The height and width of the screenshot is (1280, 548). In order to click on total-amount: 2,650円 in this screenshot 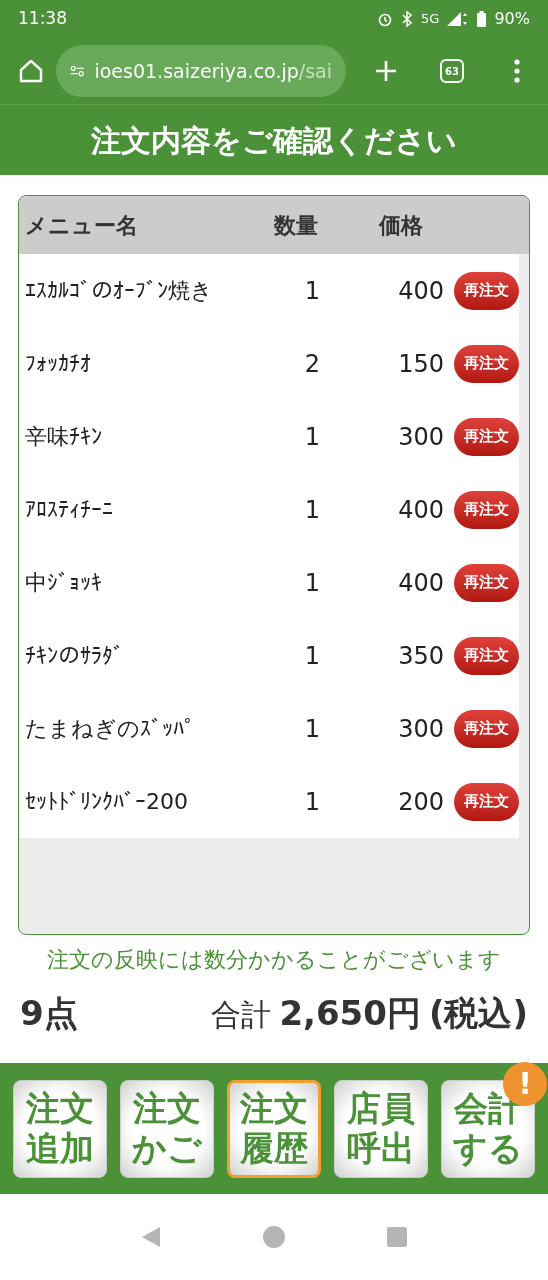, I will do `click(350, 1013)`.